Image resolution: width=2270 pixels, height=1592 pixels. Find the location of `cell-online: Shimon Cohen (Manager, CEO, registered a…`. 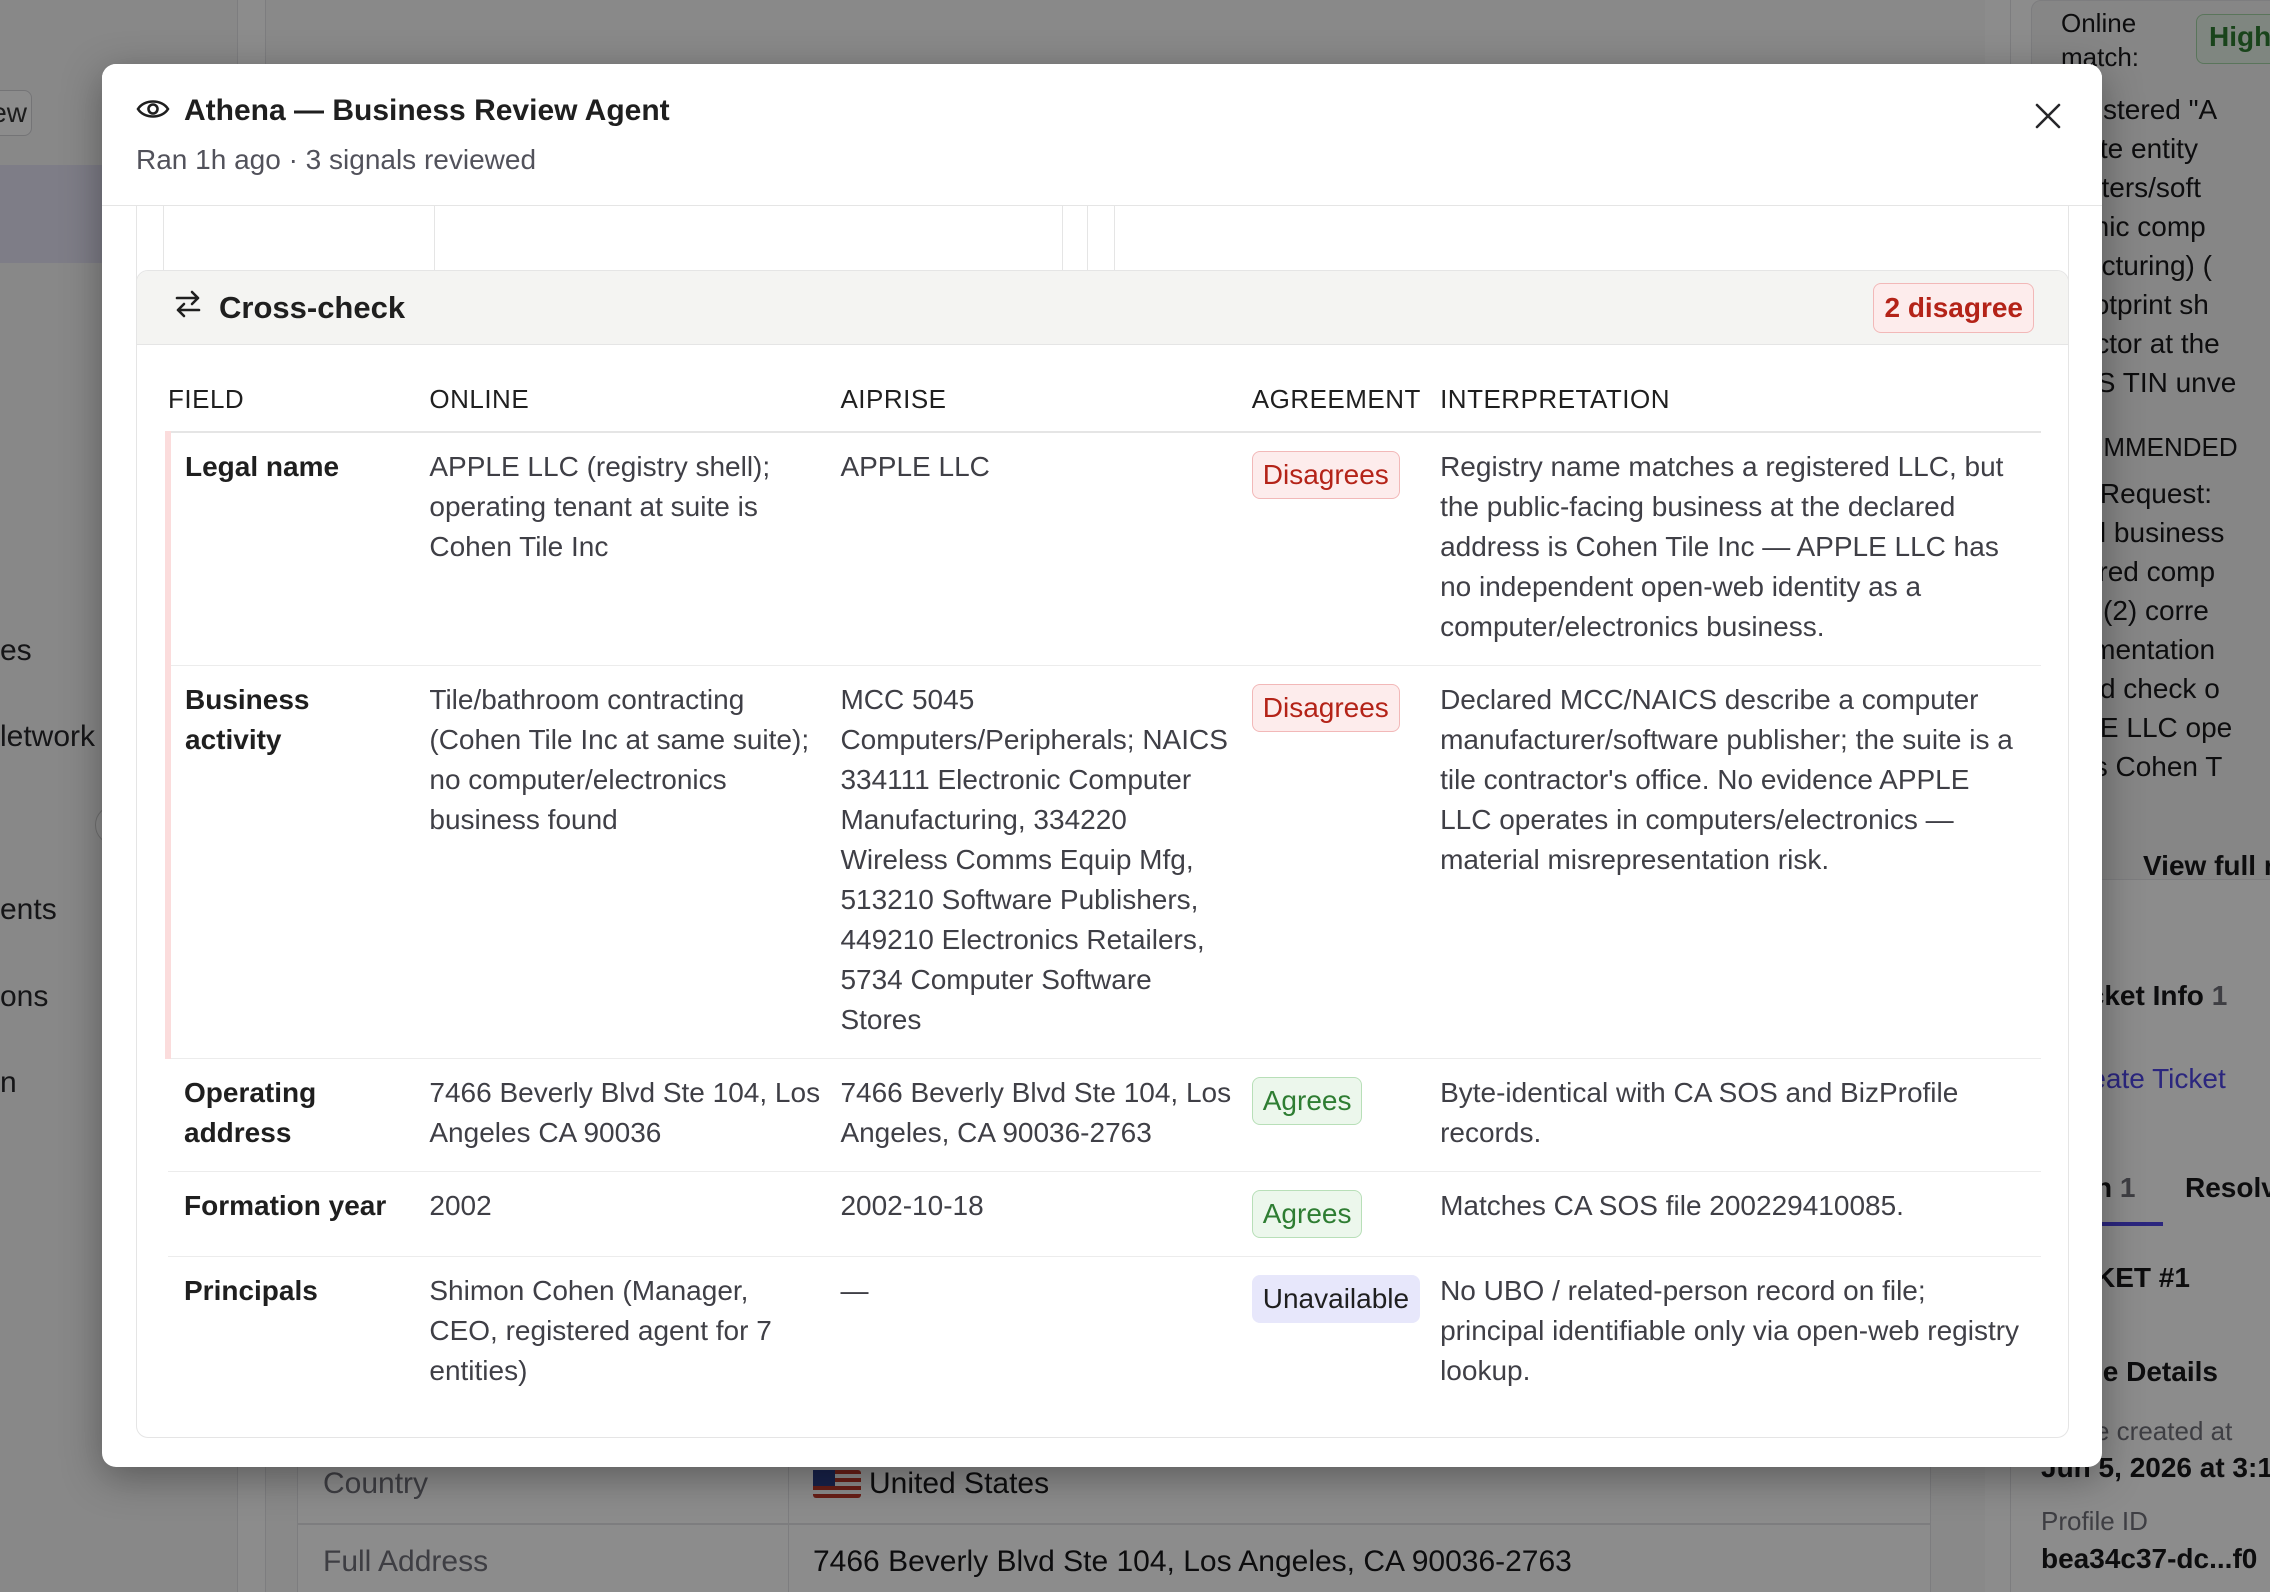

cell-online: Shimon Cohen (Manager, CEO, registered a… is located at coordinates (600, 1330).